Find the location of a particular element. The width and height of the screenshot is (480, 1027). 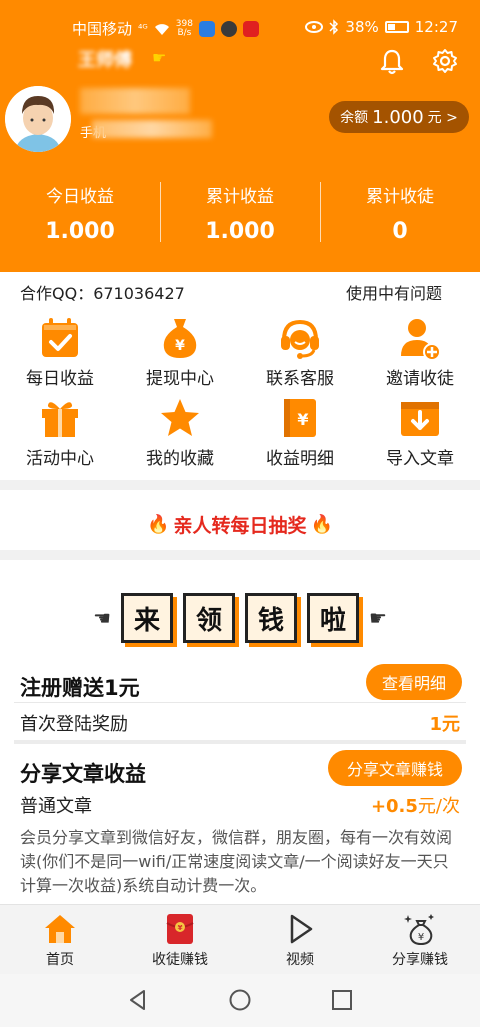

grid-label: 邀请收徒 is located at coordinates (420, 379).